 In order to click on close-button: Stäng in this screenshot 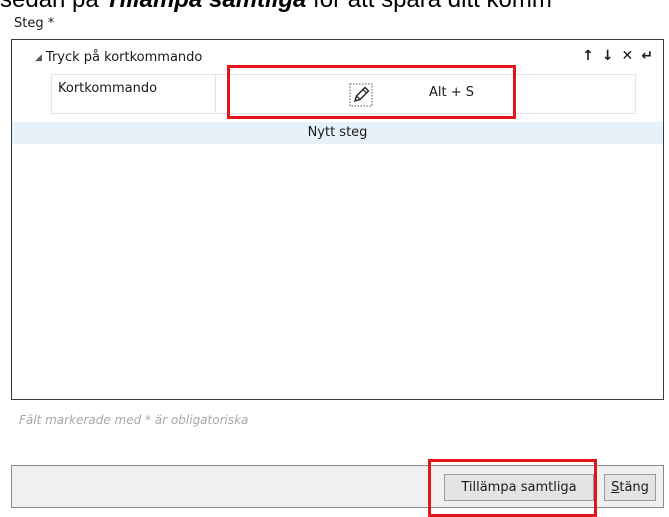, I will do `click(630, 487)`.